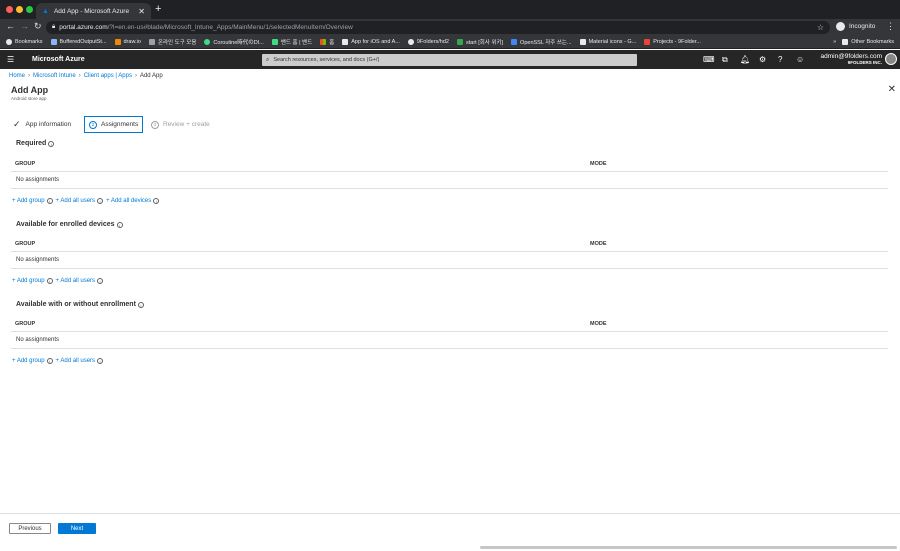 The height and width of the screenshot is (551, 900). Describe the element at coordinates (17, 124) in the screenshot. I see `checkmark-icon: ✓` at that location.